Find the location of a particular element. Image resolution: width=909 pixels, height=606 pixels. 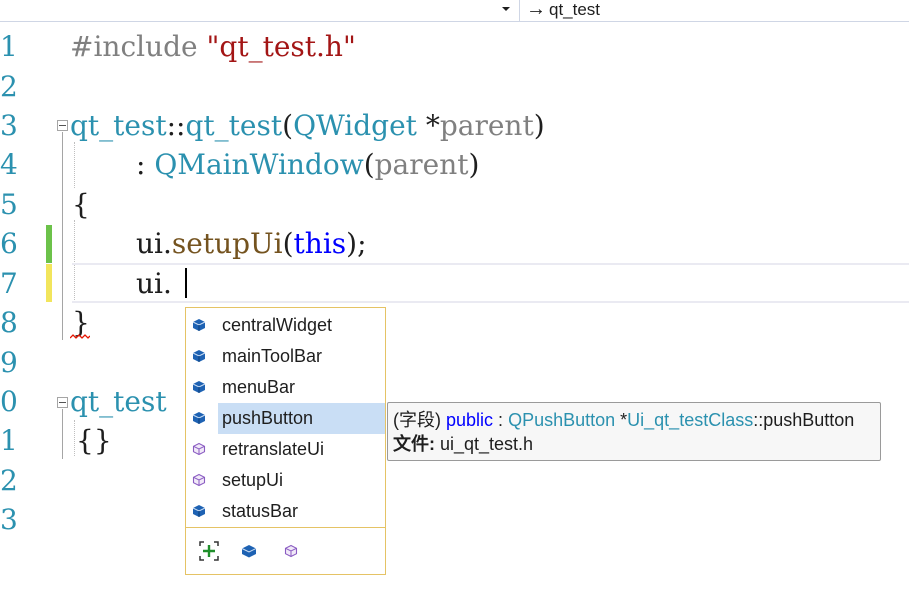

base-class: QMainWindow is located at coordinates (259, 164).